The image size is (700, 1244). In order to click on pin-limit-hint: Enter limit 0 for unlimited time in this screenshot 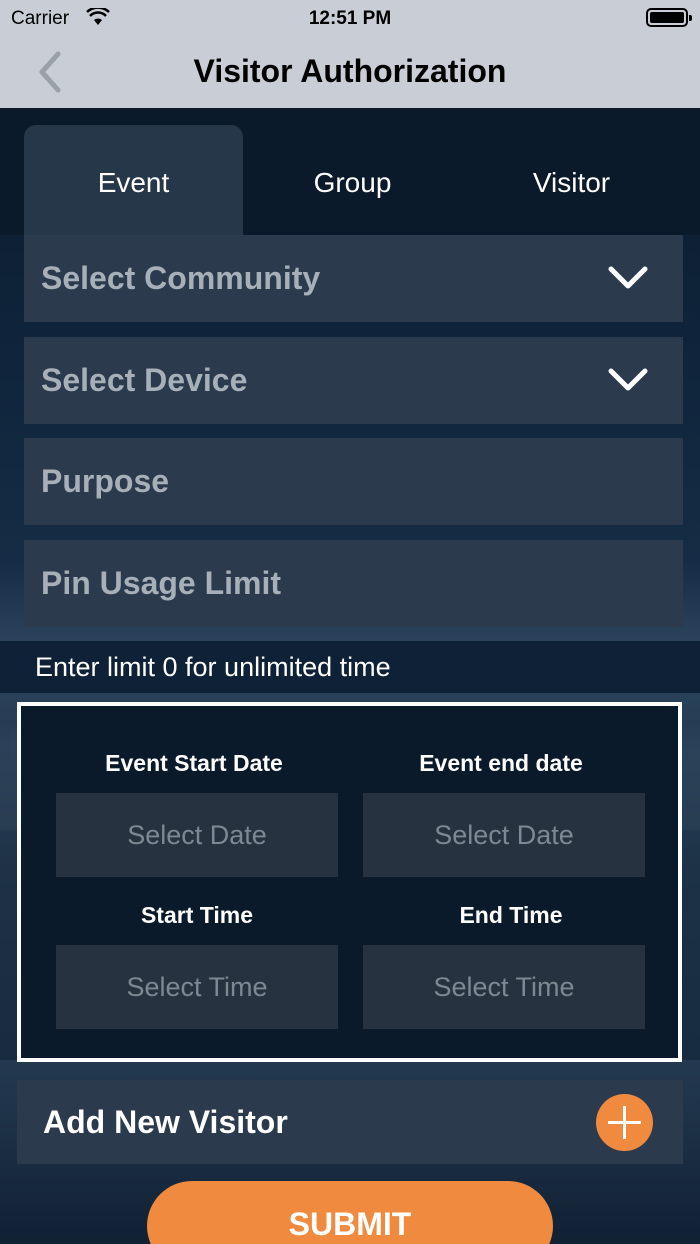, I will do `click(213, 667)`.